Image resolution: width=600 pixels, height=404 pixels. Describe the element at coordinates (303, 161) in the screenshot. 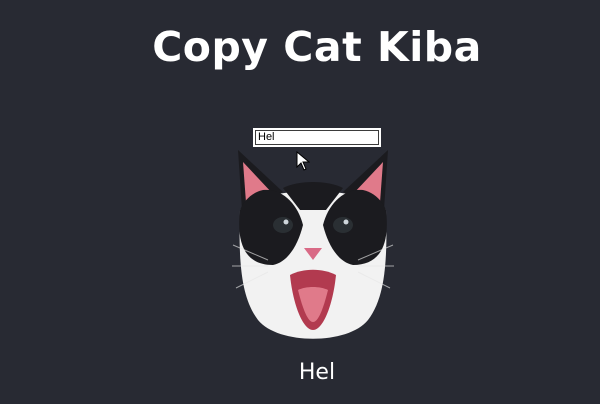

I see `mouse-cursor-icon` at that location.